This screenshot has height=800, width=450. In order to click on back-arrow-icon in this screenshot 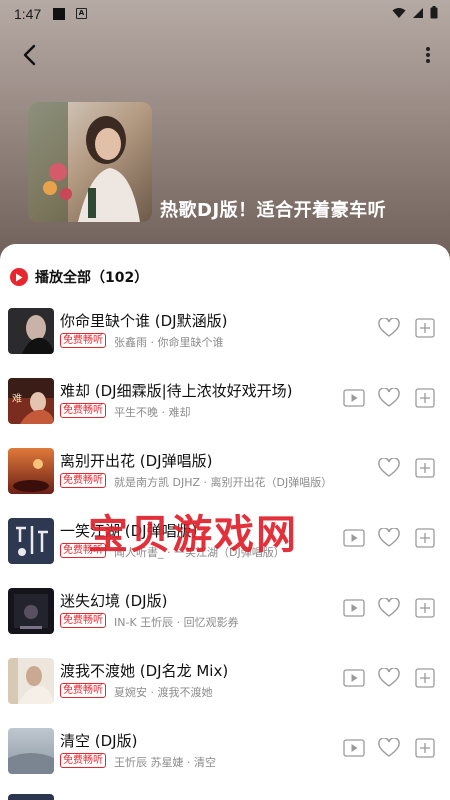, I will do `click(29, 55)`.